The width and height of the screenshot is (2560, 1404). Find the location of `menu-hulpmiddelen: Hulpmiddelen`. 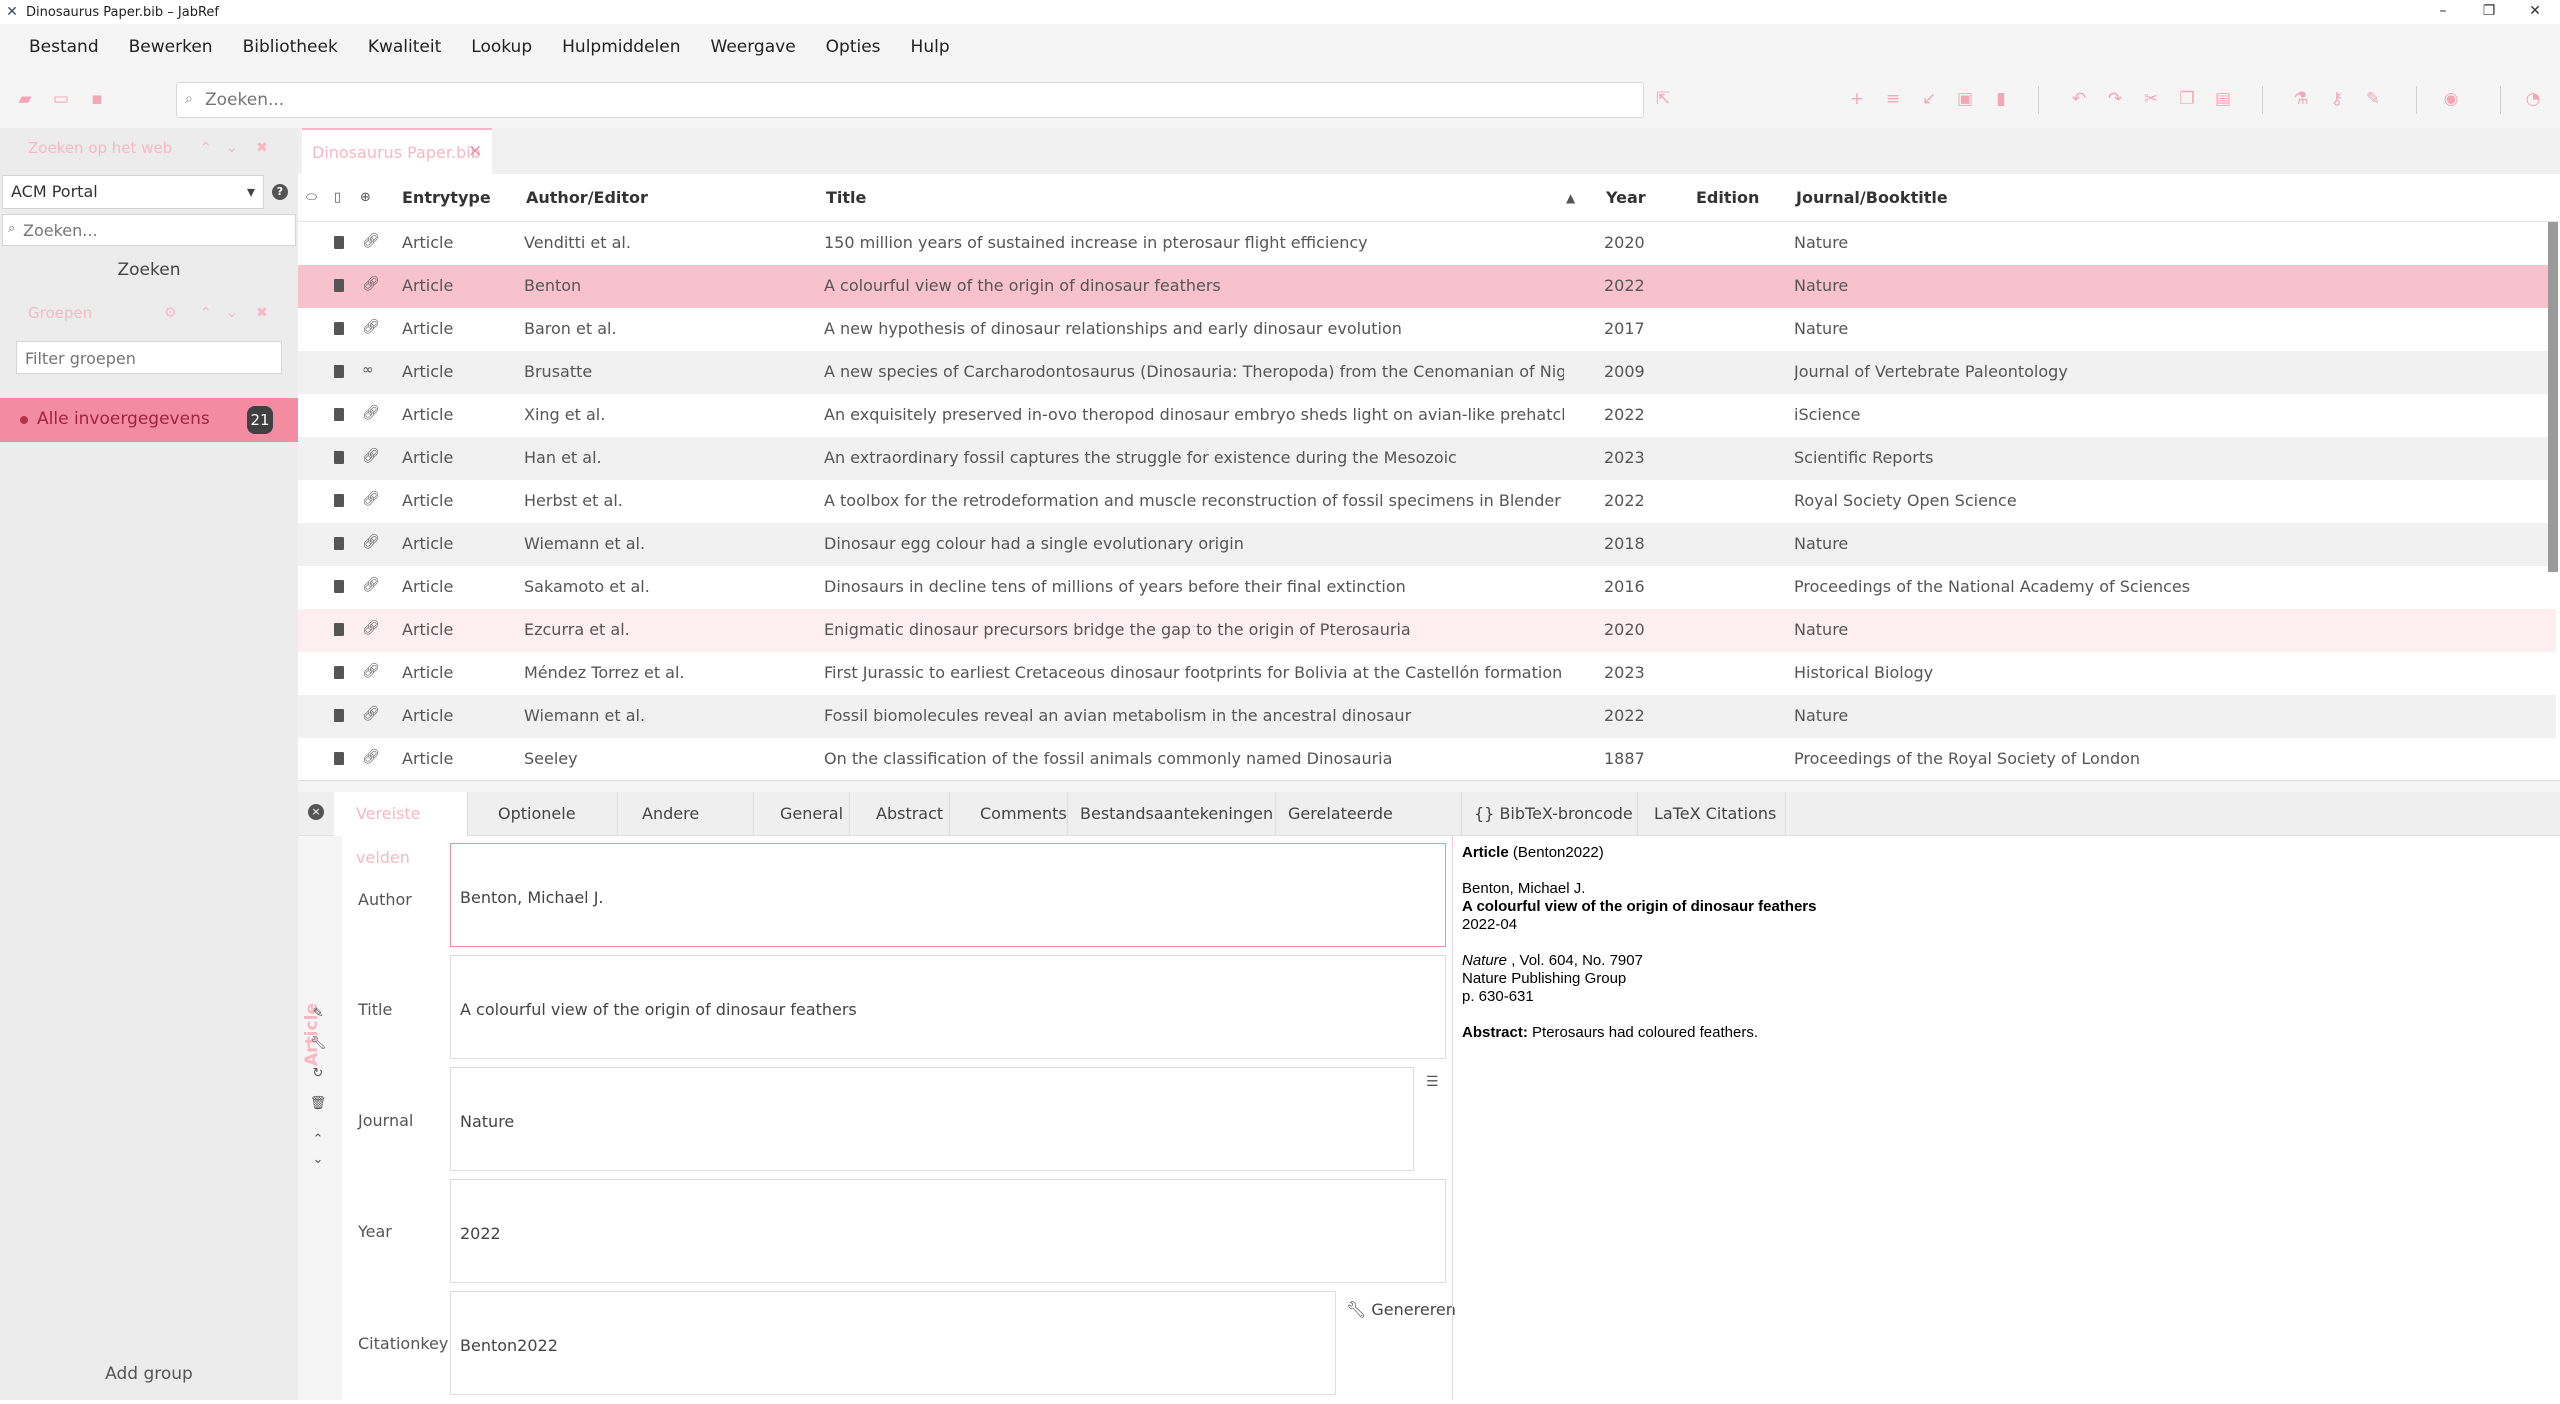

menu-hulpmiddelen: Hulpmiddelen is located at coordinates (621, 47).